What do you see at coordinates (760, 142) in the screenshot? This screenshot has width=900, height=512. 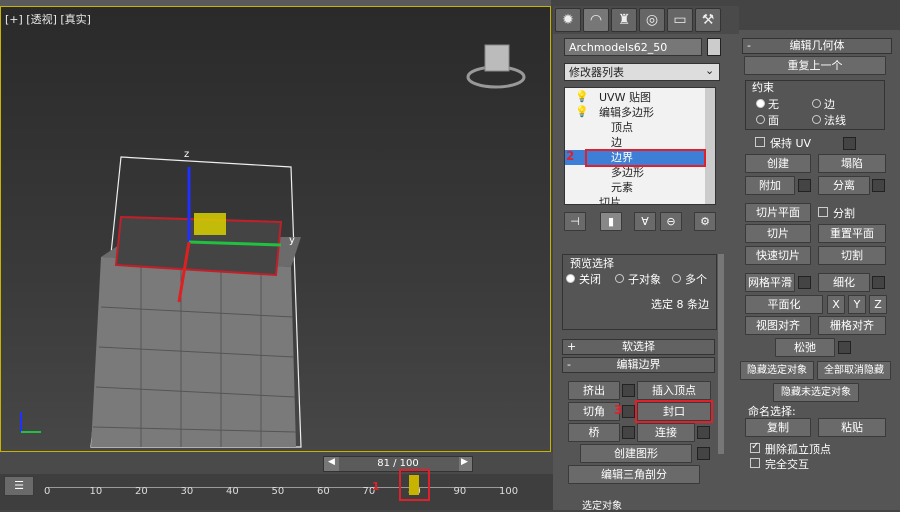 I see `keep-uv-checkbox` at bounding box center [760, 142].